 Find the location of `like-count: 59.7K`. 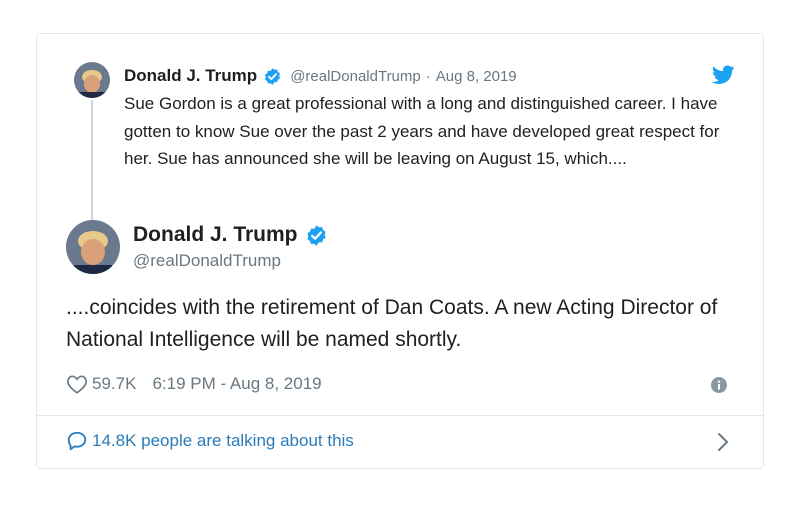

like-count: 59.7K is located at coordinates (114, 384).